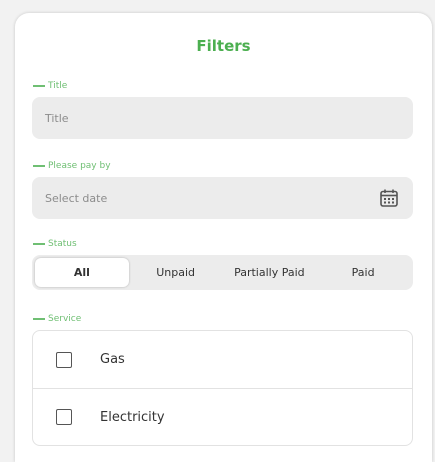 The height and width of the screenshot is (462, 435). What do you see at coordinates (64, 359) in the screenshot?
I see `gas-checkbox` at bounding box center [64, 359].